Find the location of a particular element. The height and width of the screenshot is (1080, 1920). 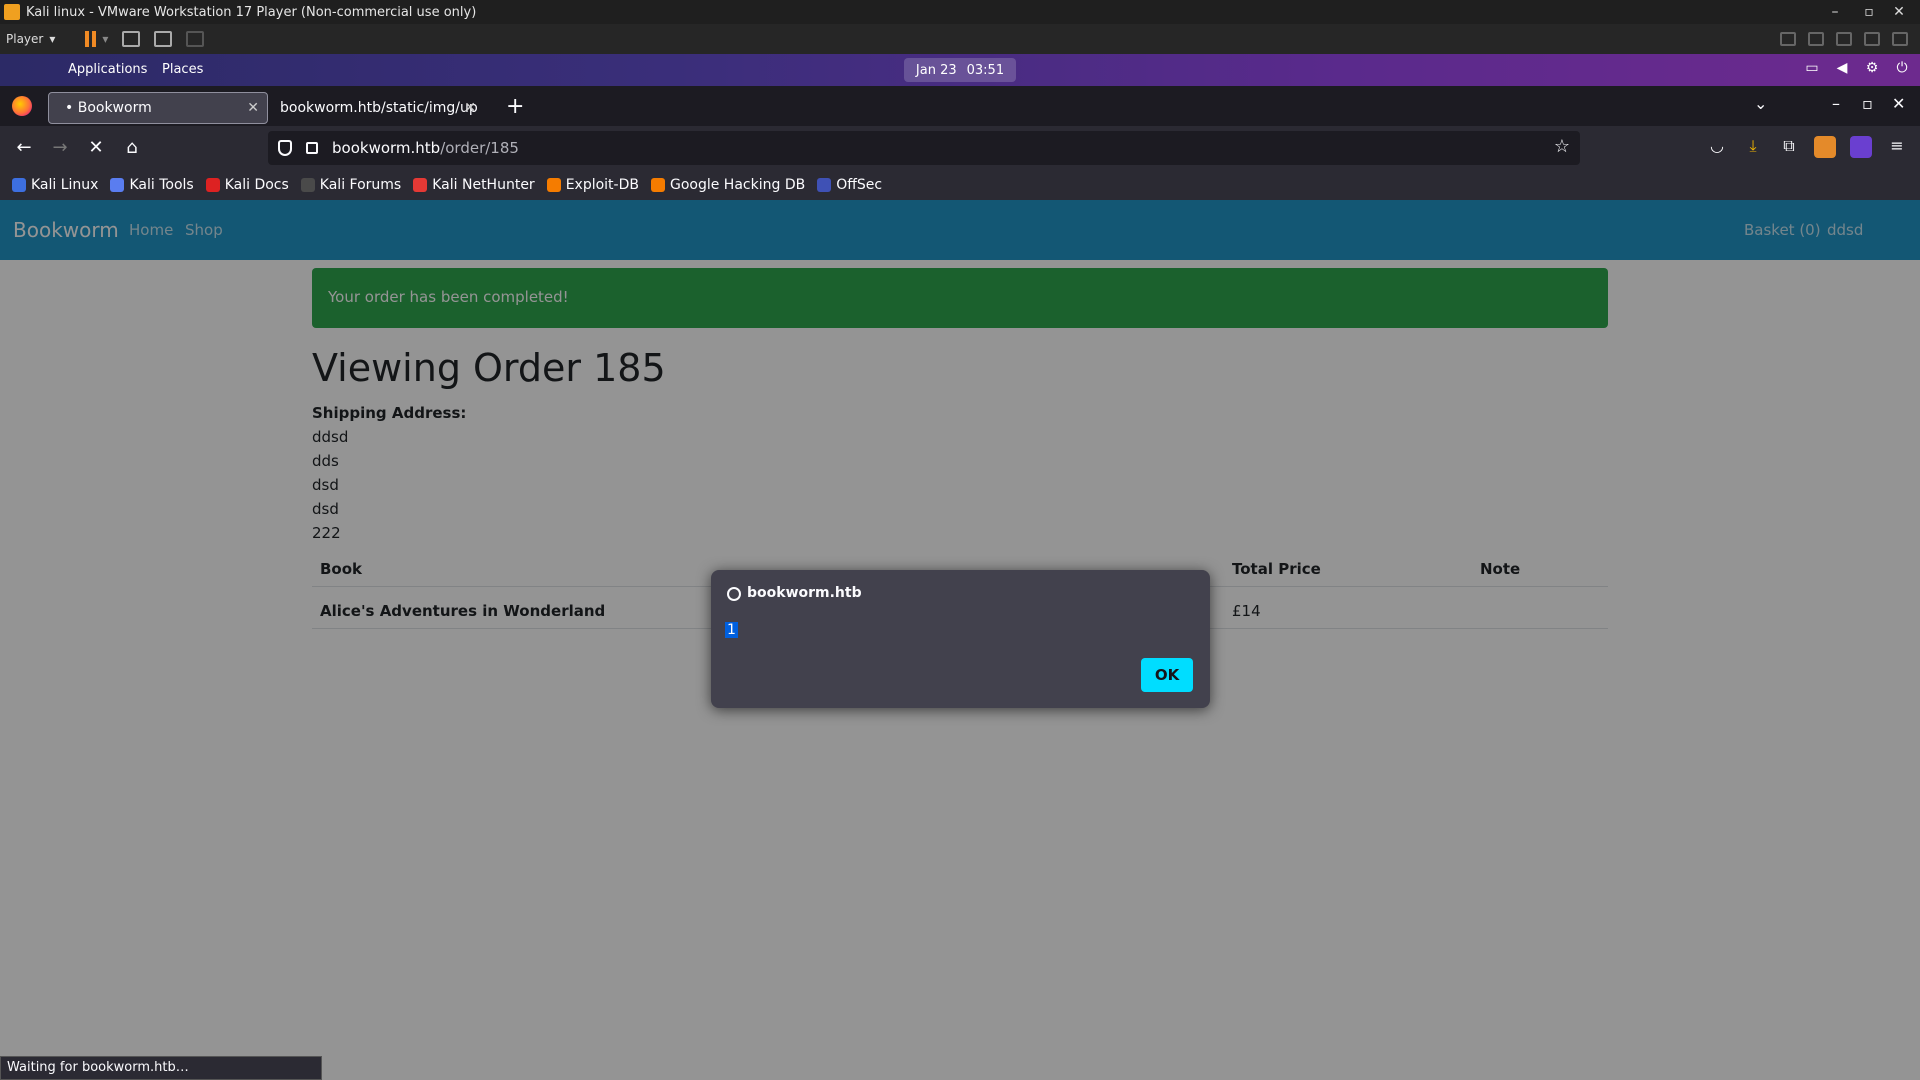

url-text: bookworm.htb/order/185 is located at coordinates (425, 148).